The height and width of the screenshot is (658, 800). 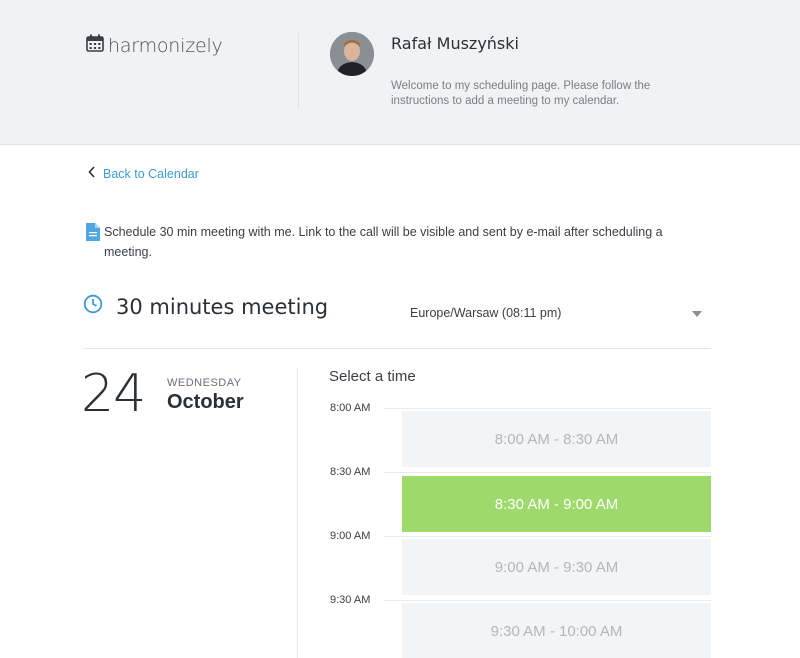 I want to click on timezone-select: Europe/Warsaw (08:11 pm), so click(x=560, y=313).